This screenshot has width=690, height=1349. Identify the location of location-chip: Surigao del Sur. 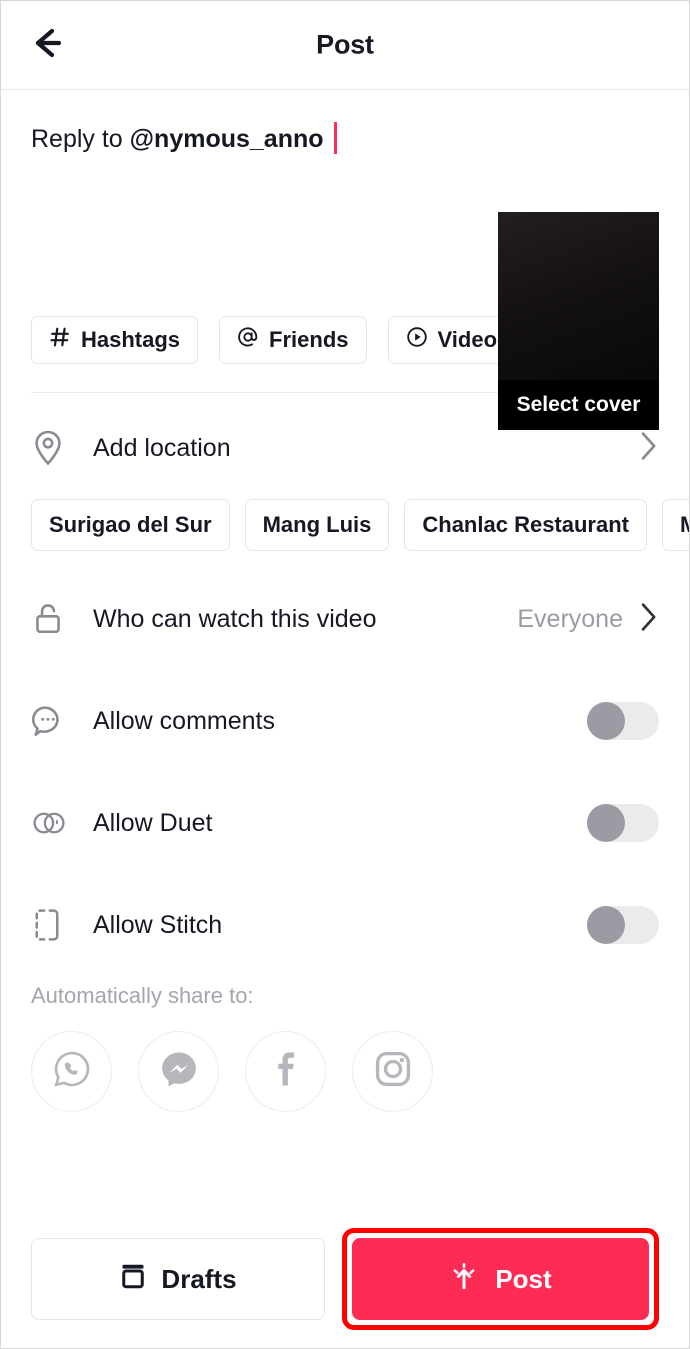
(130, 525).